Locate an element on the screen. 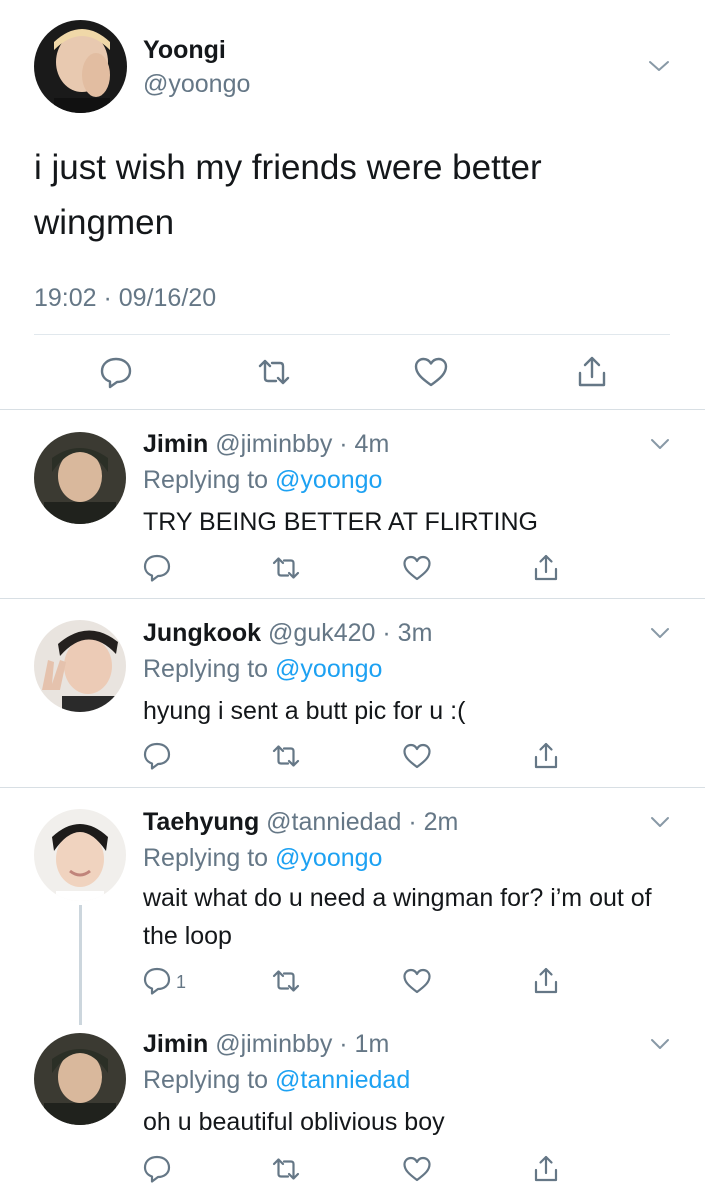 This screenshot has width=705, height=1200. replying-to: Replying to @tanniedad is located at coordinates (276, 1080).